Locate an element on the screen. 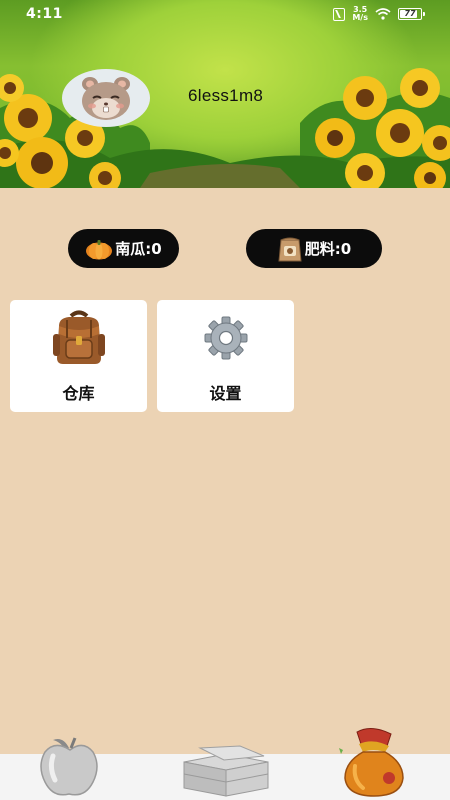 The width and height of the screenshot is (450, 800). status-icons: 3.5 M/s 77 is located at coordinates (379, 14).